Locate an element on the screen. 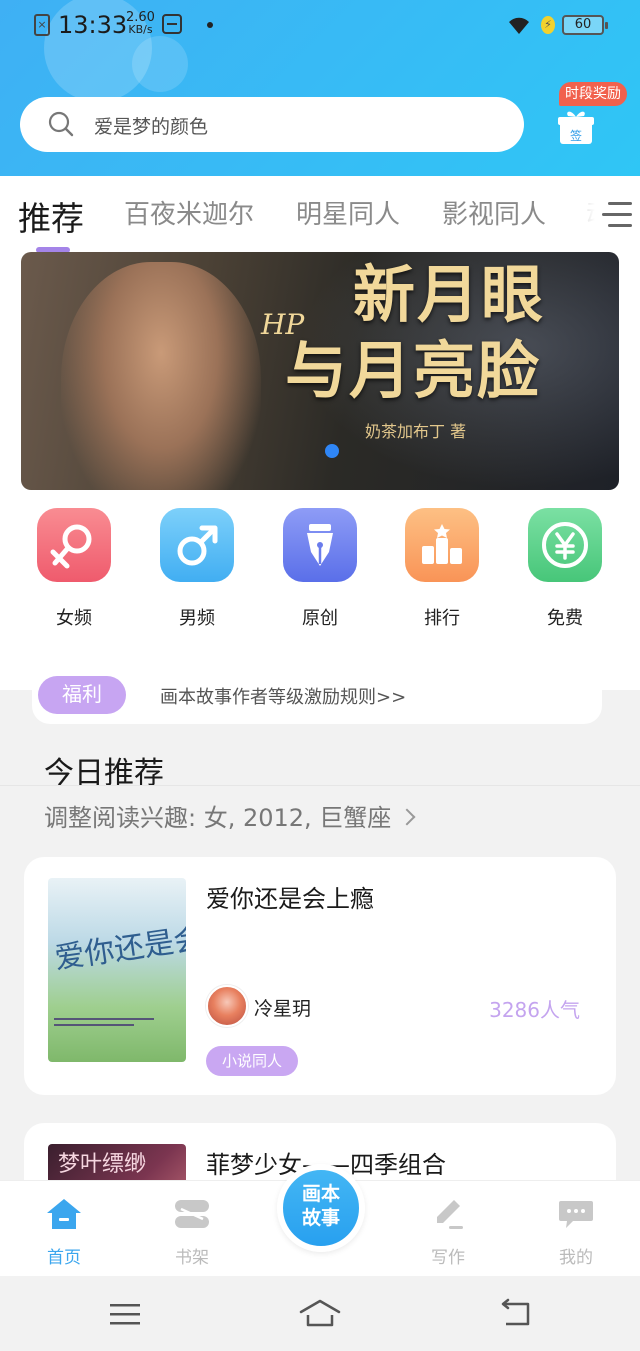 This screenshot has width=640, height=1351. banner-title-line2: 与月亮脸 is located at coordinates (413, 370).